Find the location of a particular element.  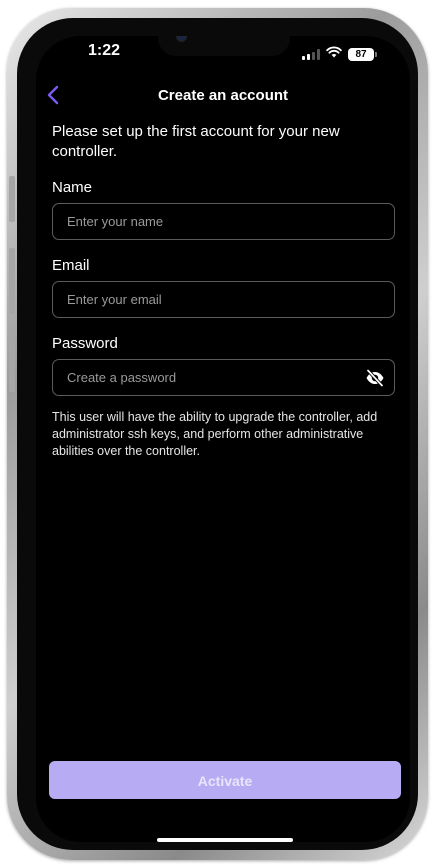

password-label: Password is located at coordinates (85, 343).